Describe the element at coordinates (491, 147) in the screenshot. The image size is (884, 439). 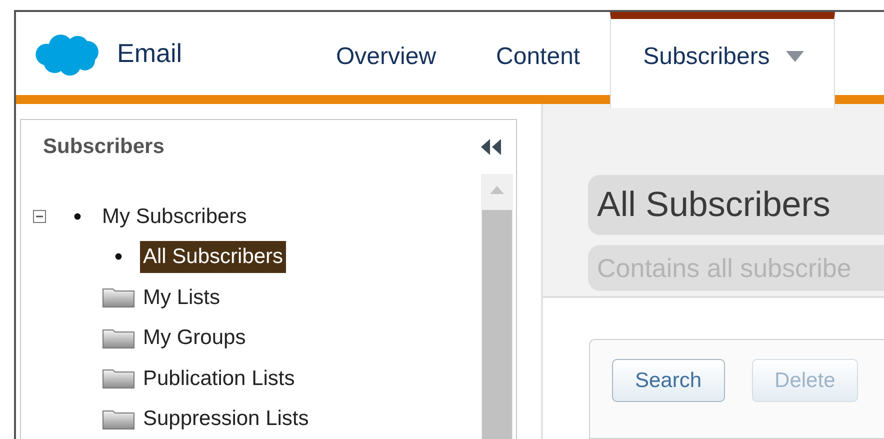
I see `collapse-icon` at that location.